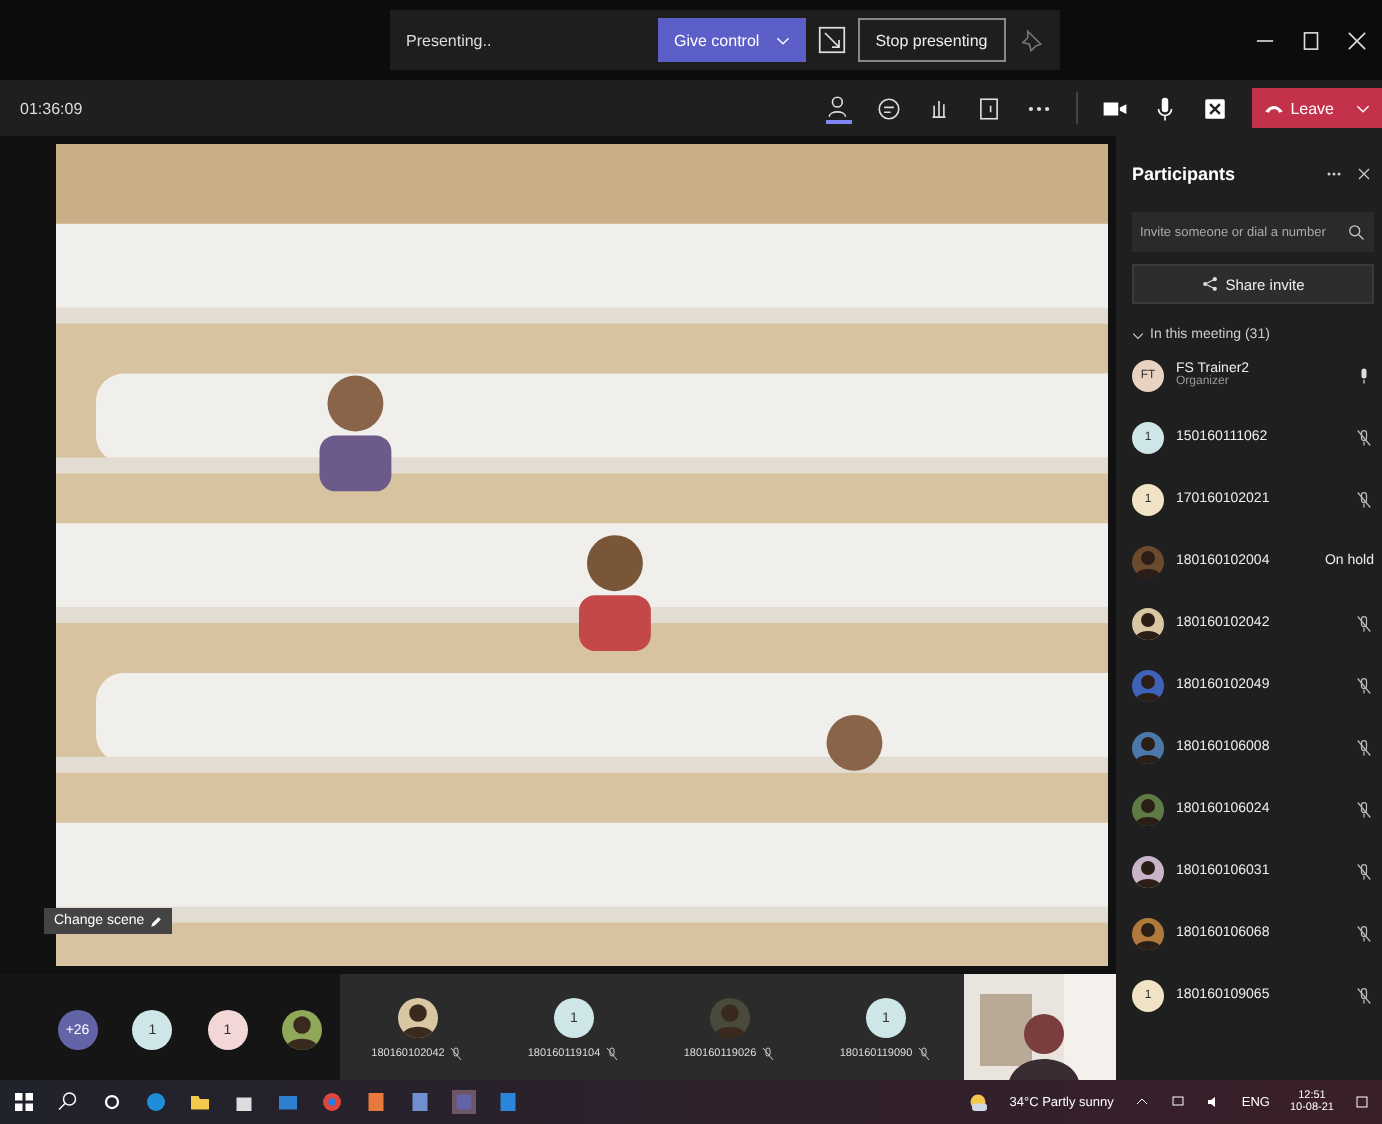 This screenshot has height=1124, width=1382. Describe the element at coordinates (1141, 1102) in the screenshot. I see `chevron-icon` at that location.